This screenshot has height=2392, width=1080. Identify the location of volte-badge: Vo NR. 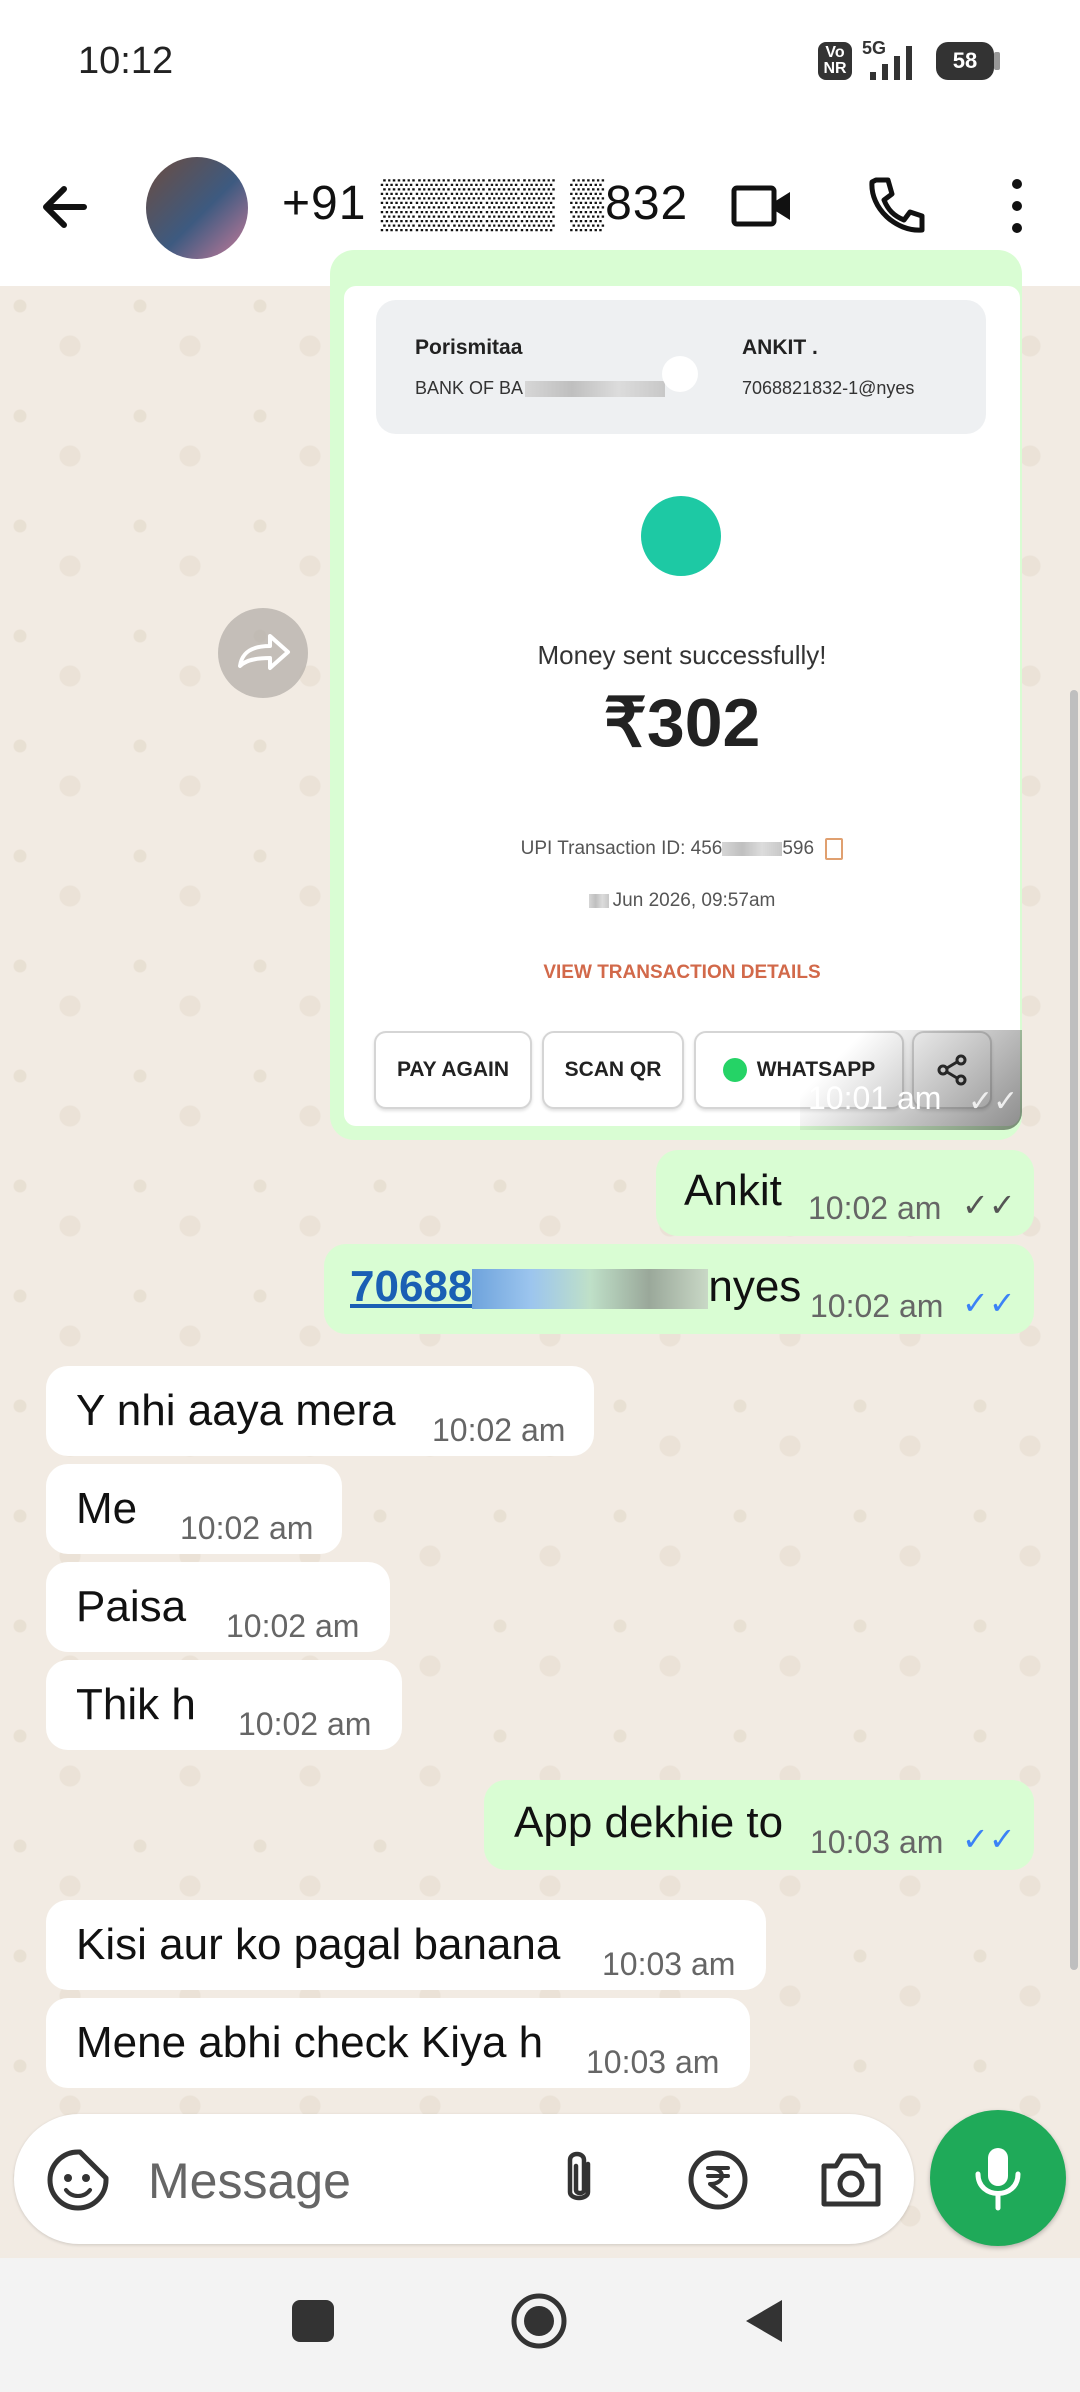
(835, 61).